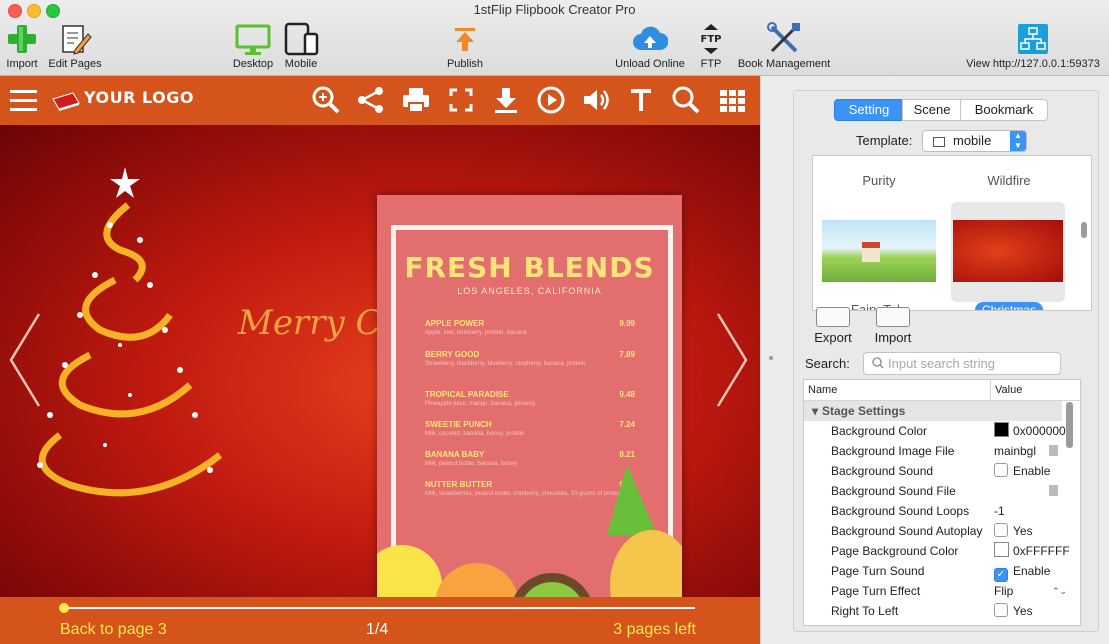 The height and width of the screenshot is (644, 1109). I want to click on window-title: 1stFlip Flipbook Creator Pro, so click(554, 9).